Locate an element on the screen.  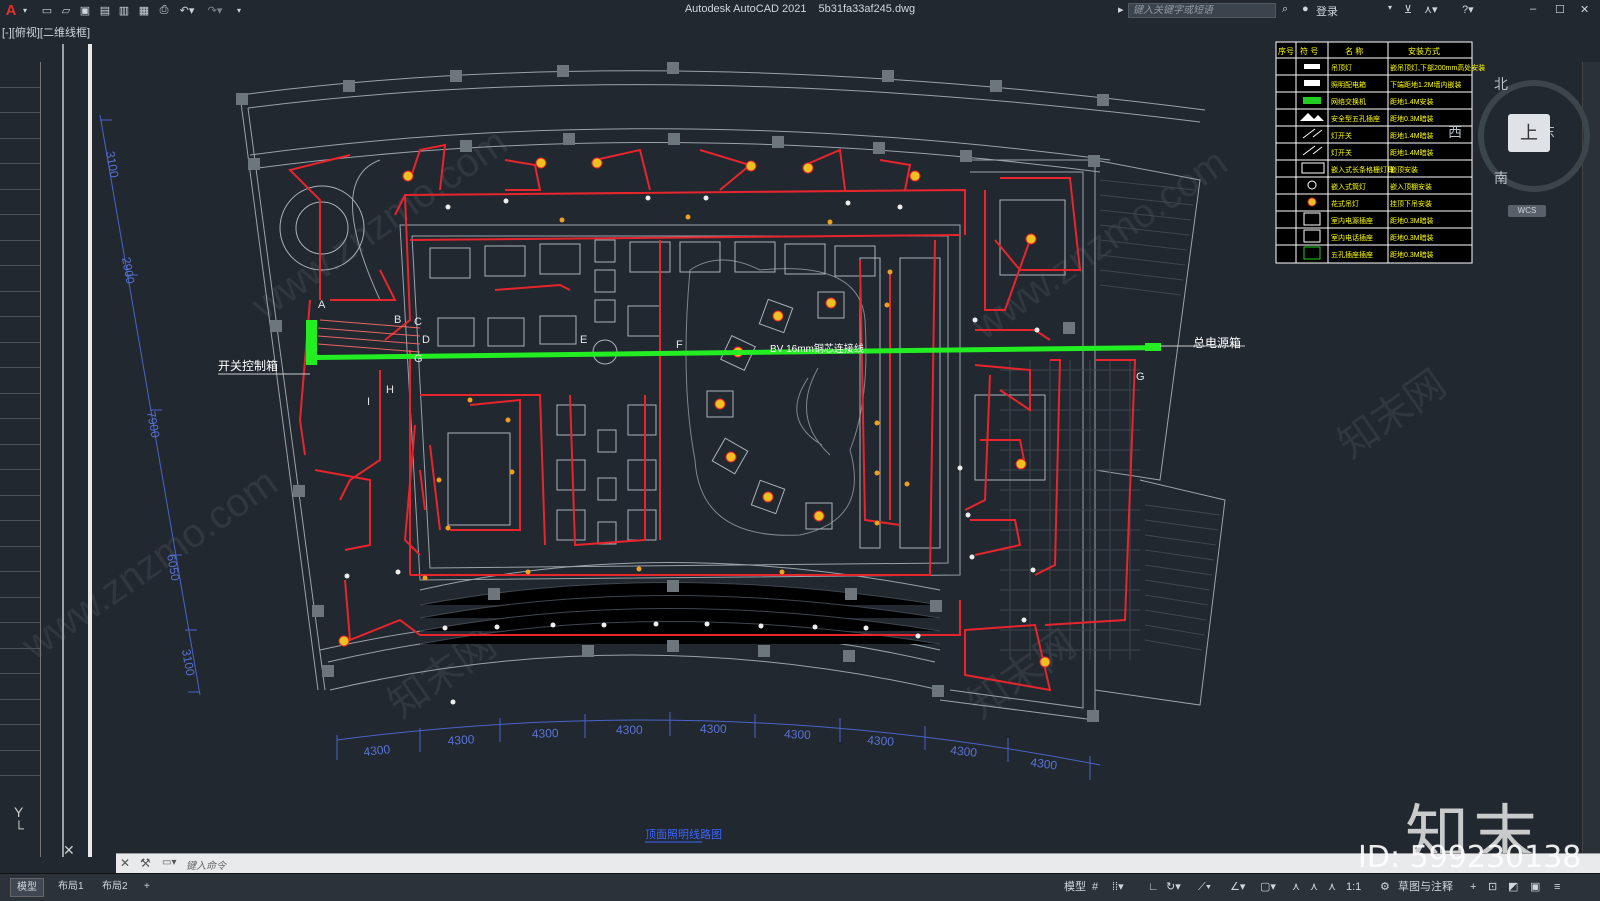
osnap-icon: ⟋▾ is located at coordinates (1204, 887).